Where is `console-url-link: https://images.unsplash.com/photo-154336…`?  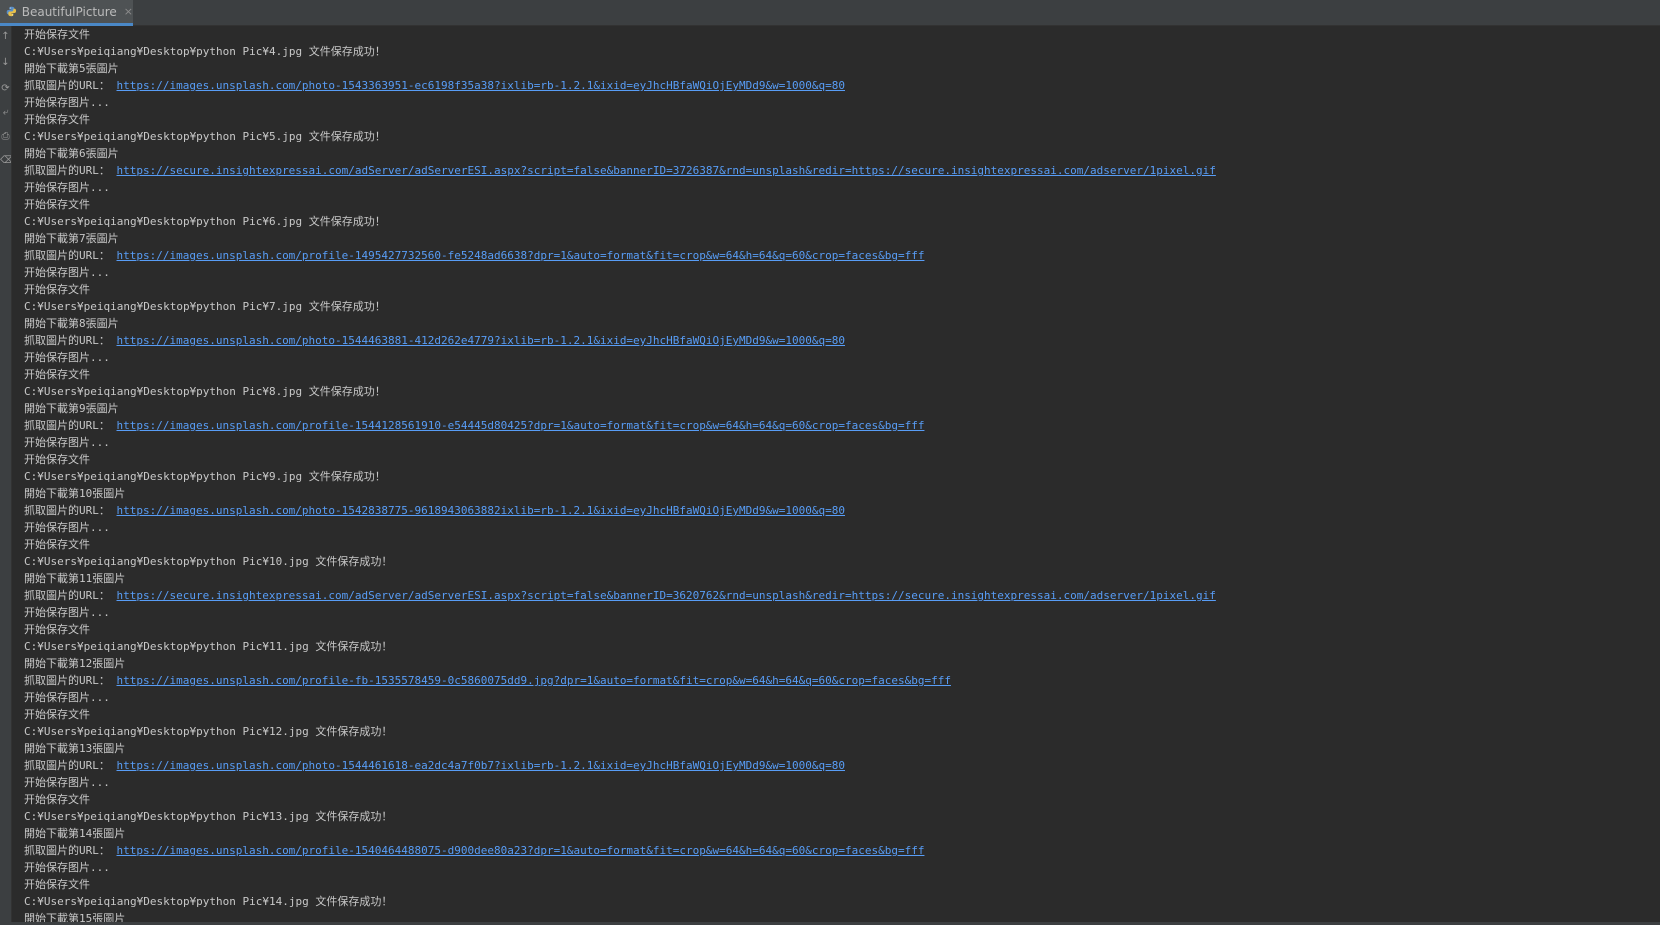 console-url-link: https://images.unsplash.com/photo-154336… is located at coordinates (481, 85).